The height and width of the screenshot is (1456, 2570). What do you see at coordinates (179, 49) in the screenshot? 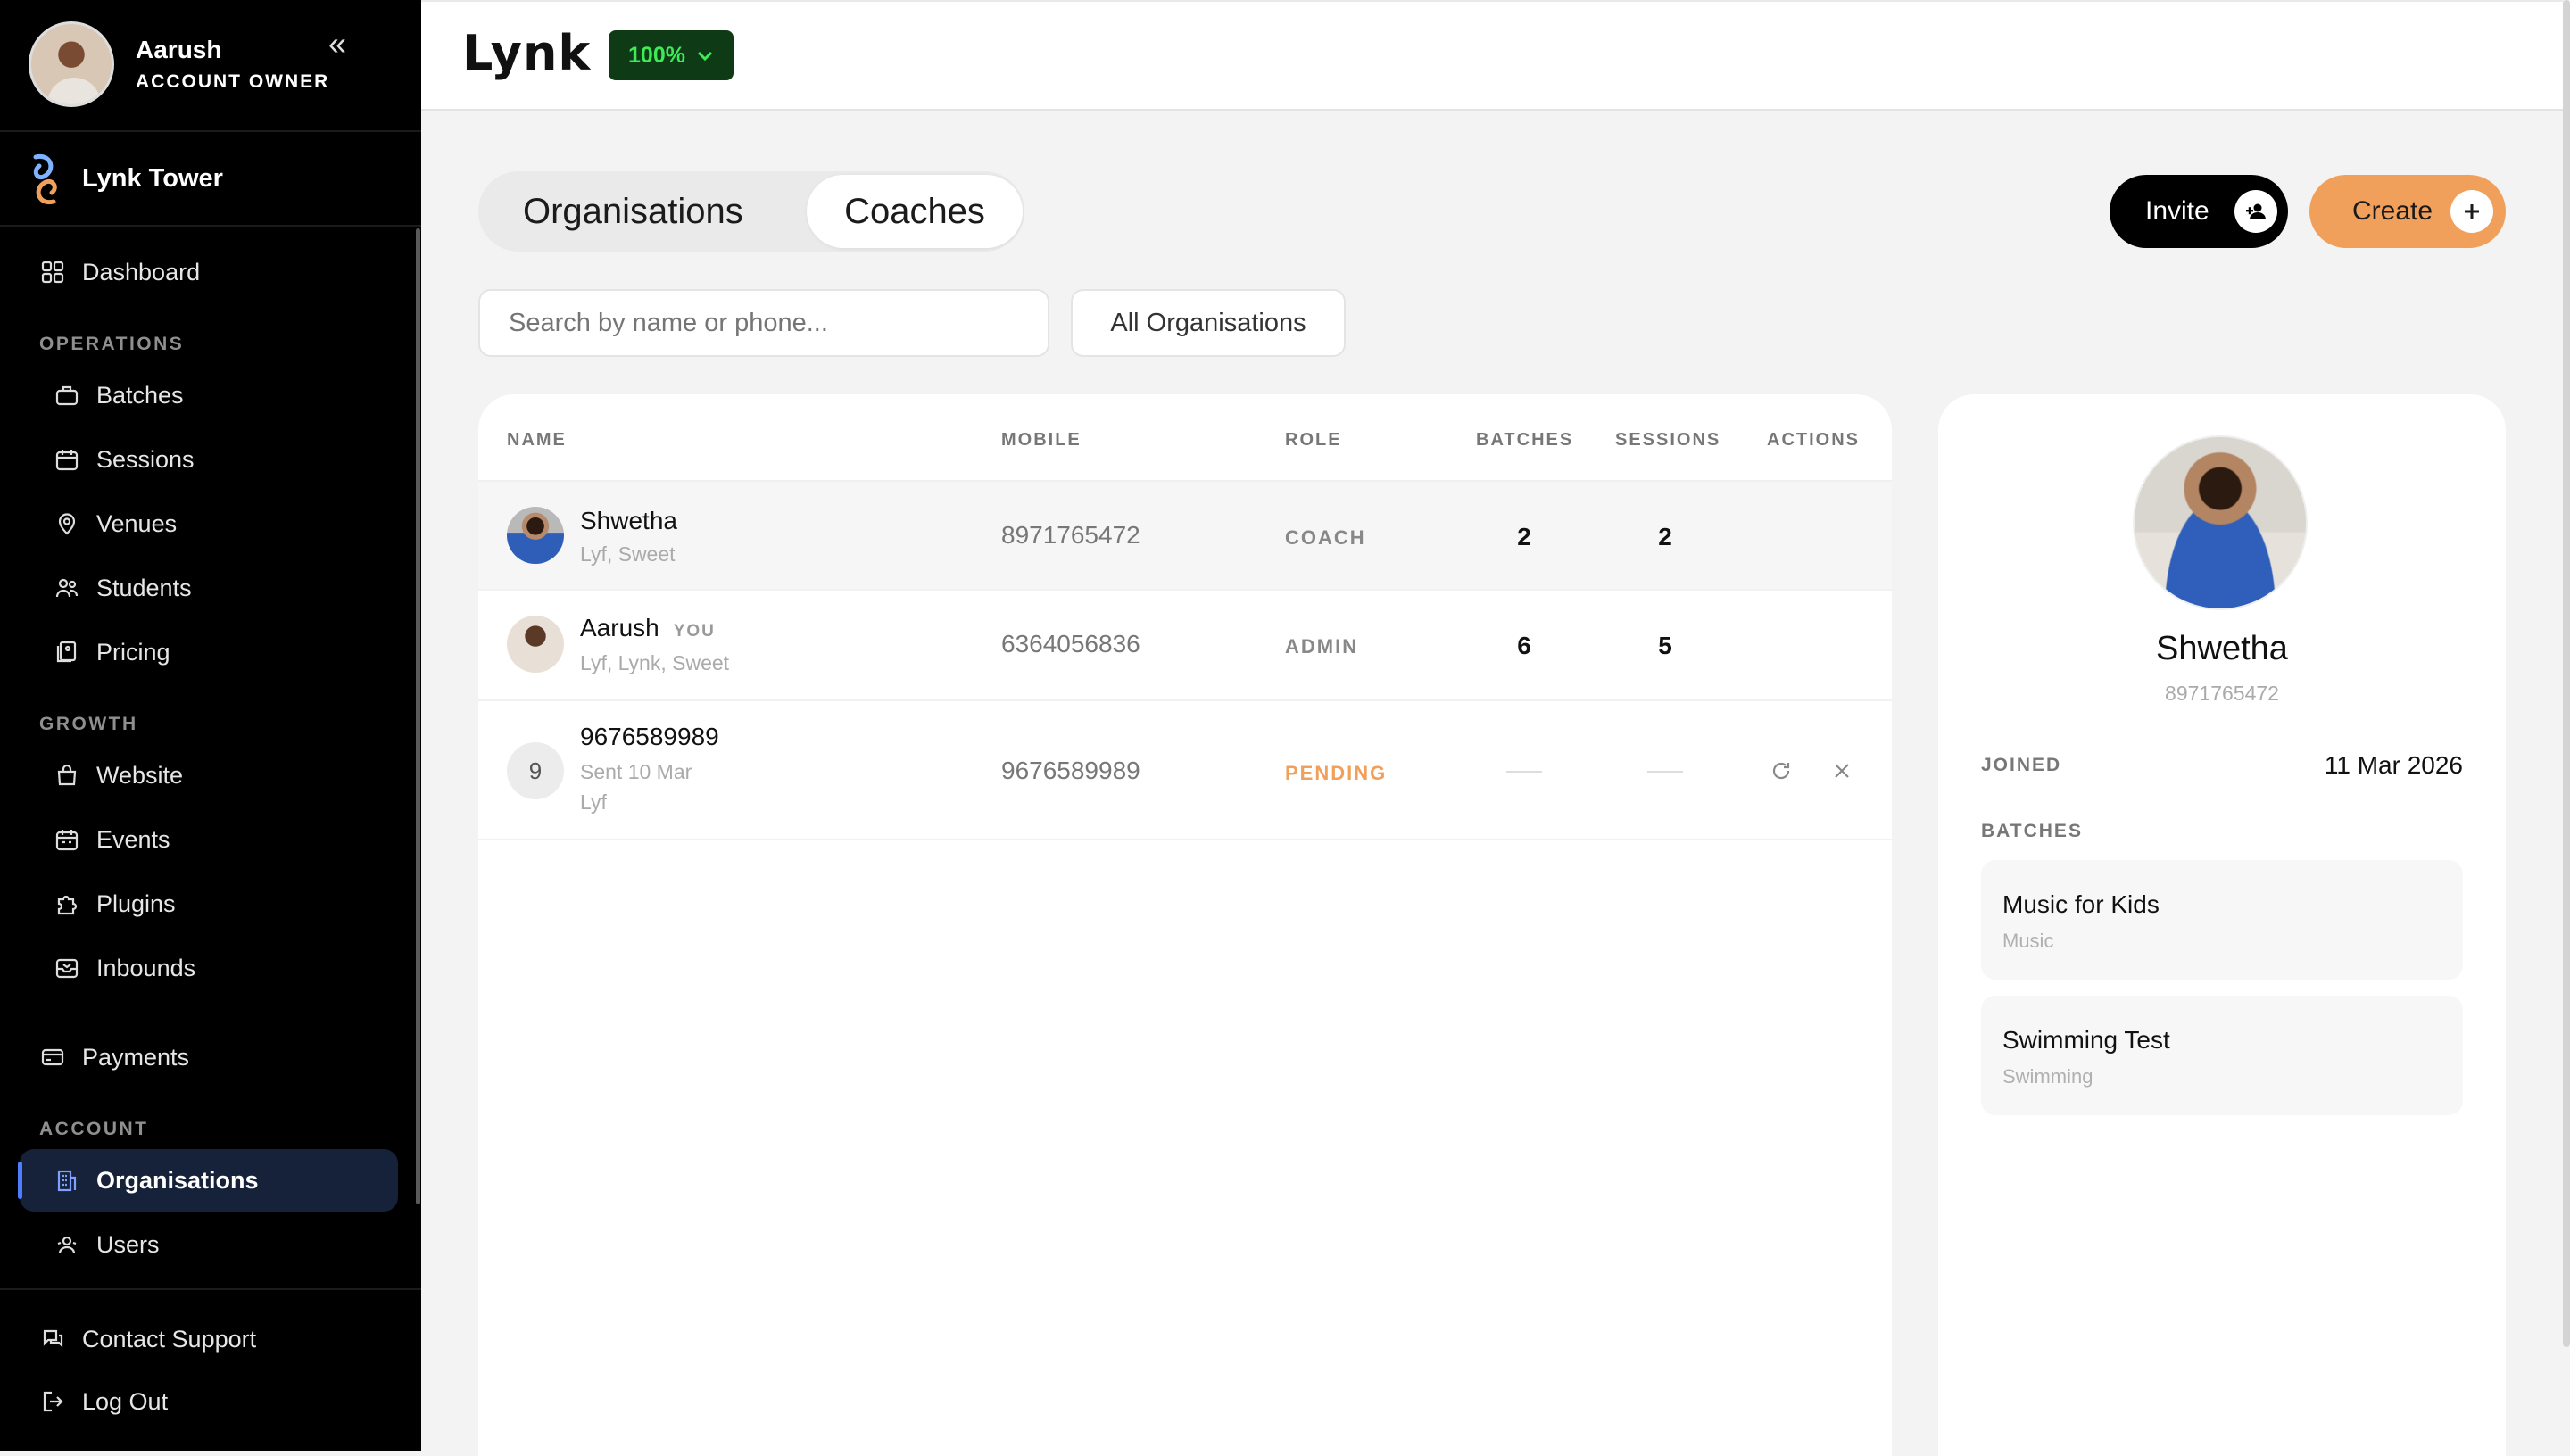
I see `user-name: Aarush` at bounding box center [179, 49].